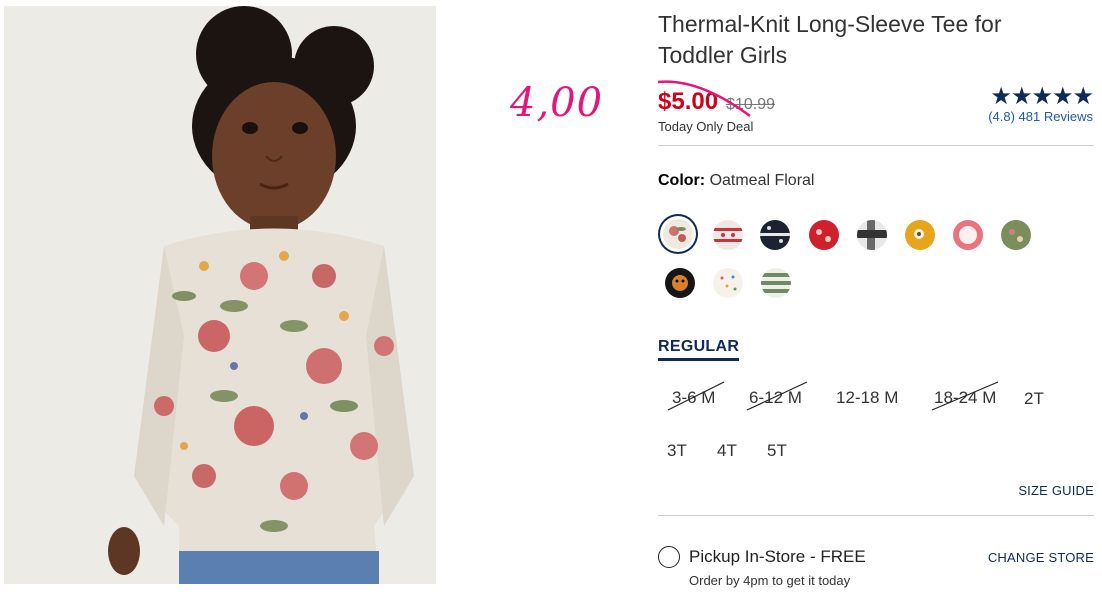 This screenshot has height=594, width=1102. Describe the element at coordinates (727, 451) in the screenshot. I see `size-4t: 4T` at that location.